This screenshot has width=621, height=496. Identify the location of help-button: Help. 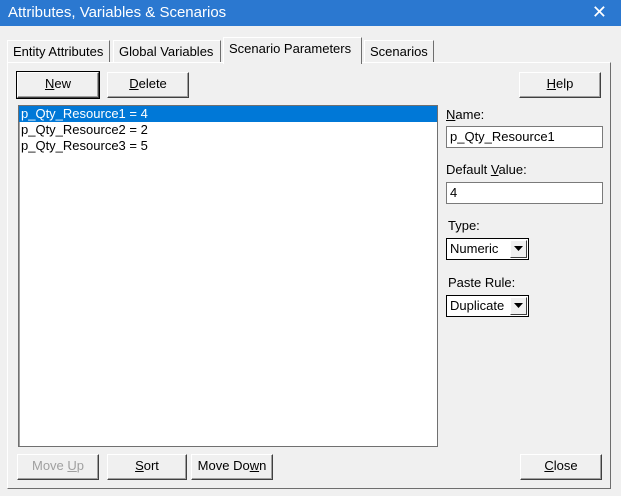
(560, 85).